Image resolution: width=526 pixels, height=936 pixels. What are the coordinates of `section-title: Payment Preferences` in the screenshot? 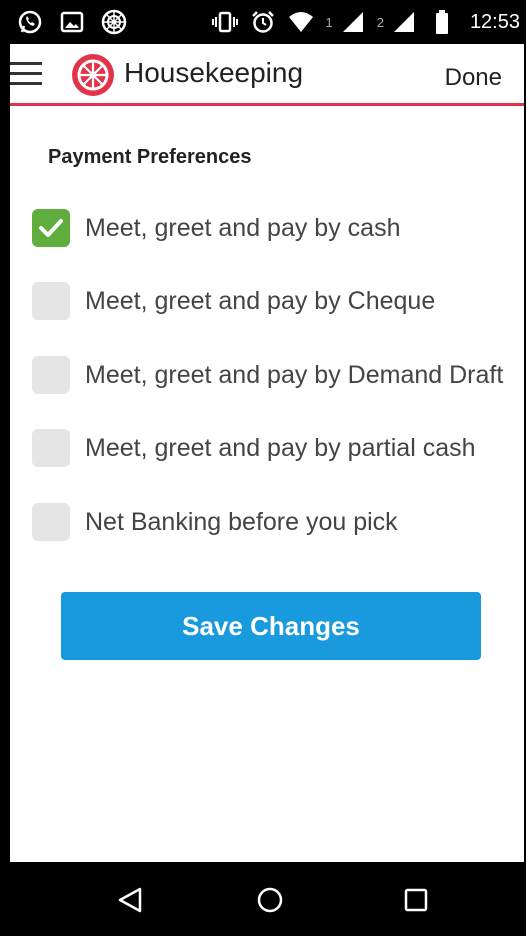 It's located at (150, 157).